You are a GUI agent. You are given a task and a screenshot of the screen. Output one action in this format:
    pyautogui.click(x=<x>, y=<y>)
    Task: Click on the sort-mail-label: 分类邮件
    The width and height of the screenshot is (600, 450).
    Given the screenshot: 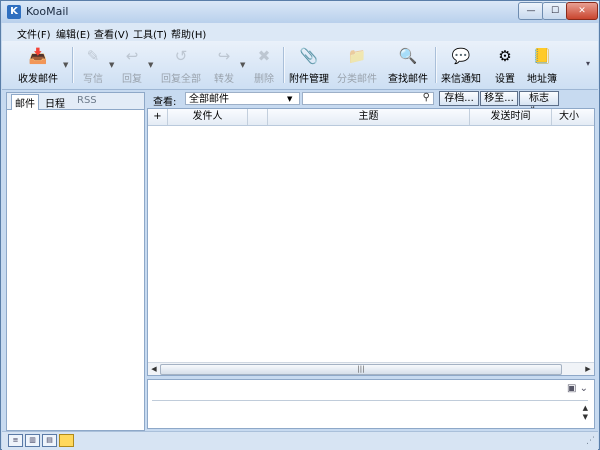 What is the action you would take?
    pyautogui.click(x=357, y=79)
    